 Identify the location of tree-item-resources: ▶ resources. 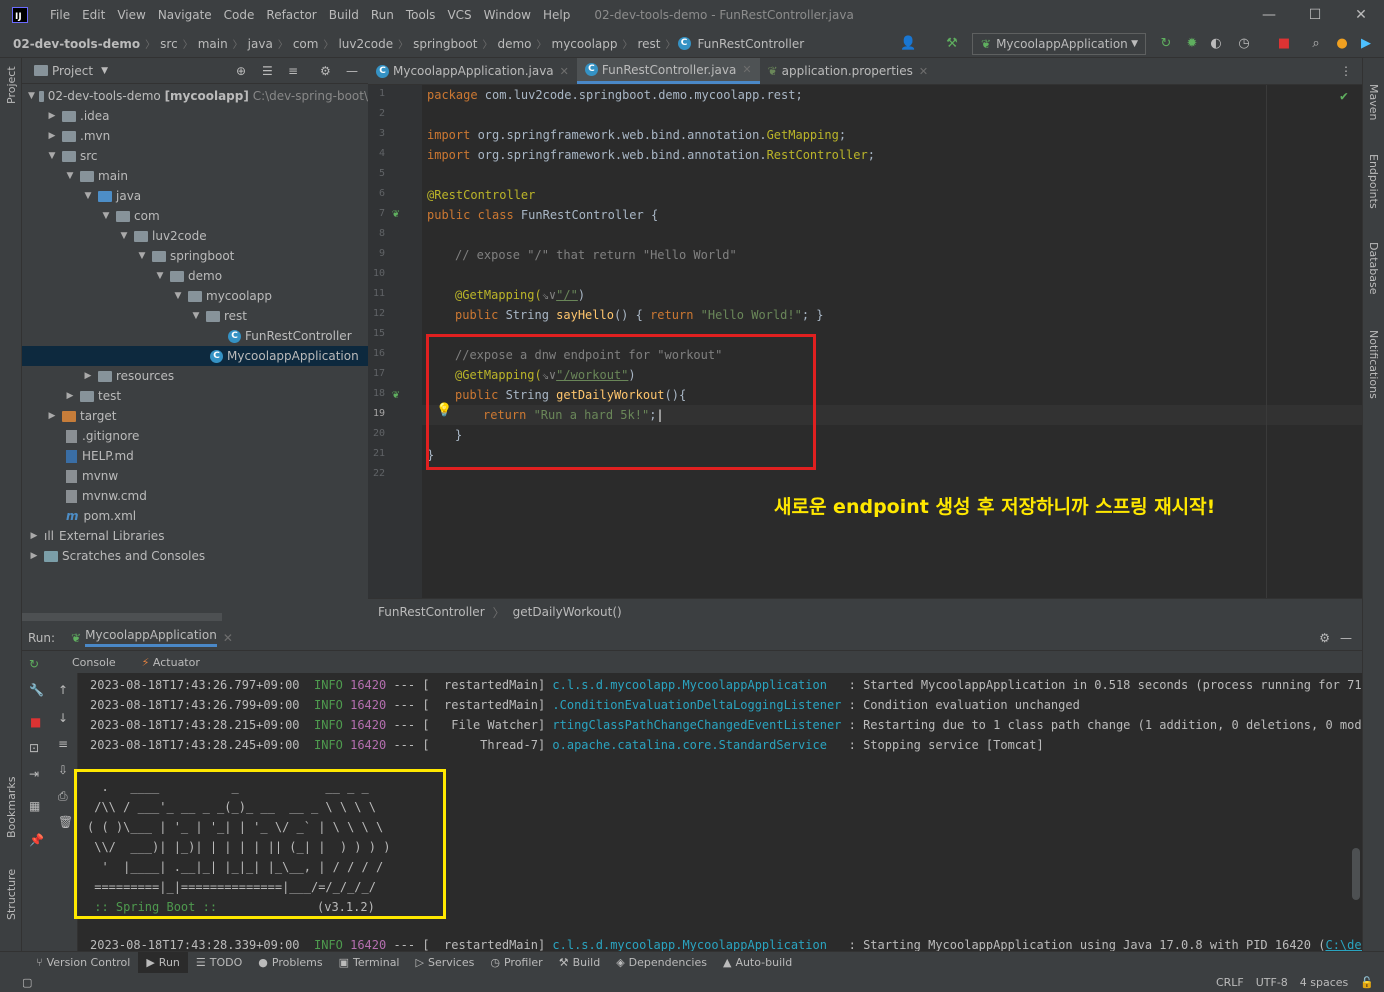
(195, 376).